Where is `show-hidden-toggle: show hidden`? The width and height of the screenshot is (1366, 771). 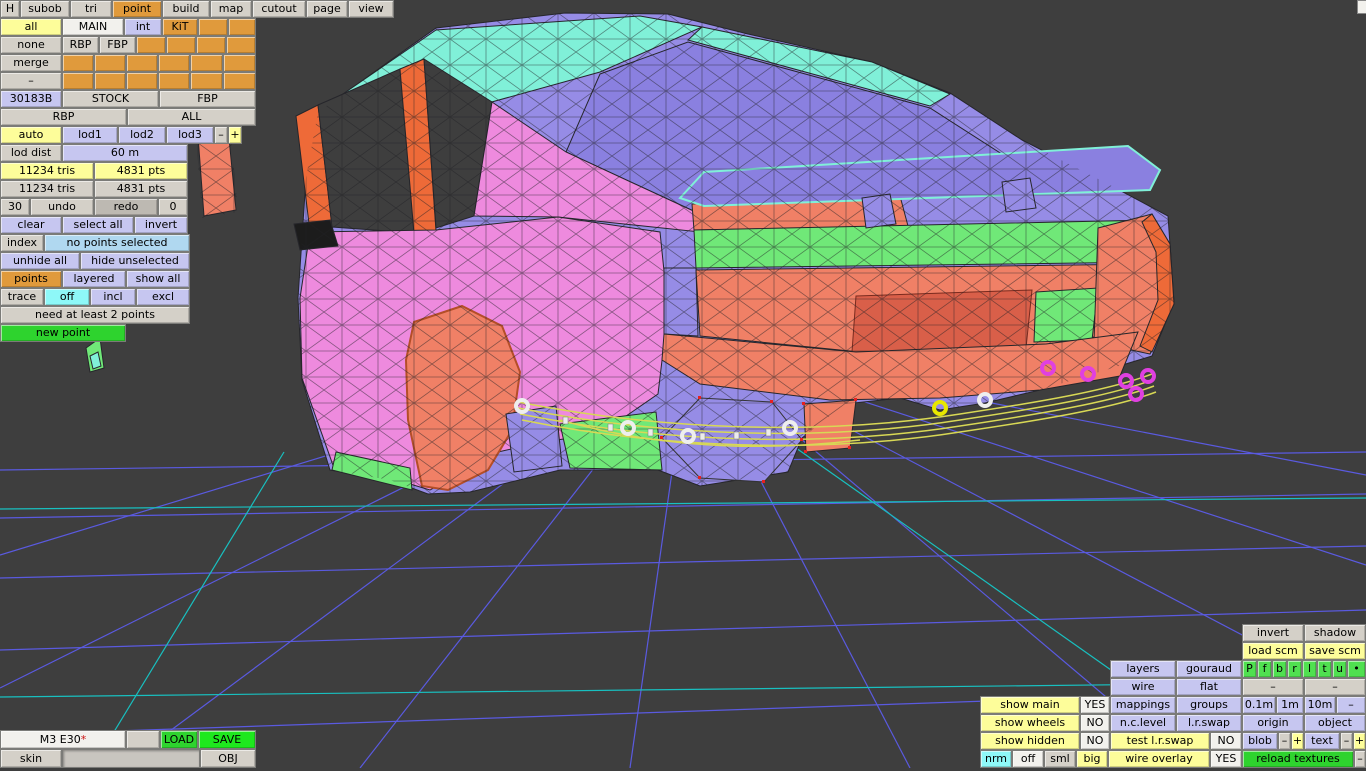 show-hidden-toggle: show hidden is located at coordinates (1030, 741).